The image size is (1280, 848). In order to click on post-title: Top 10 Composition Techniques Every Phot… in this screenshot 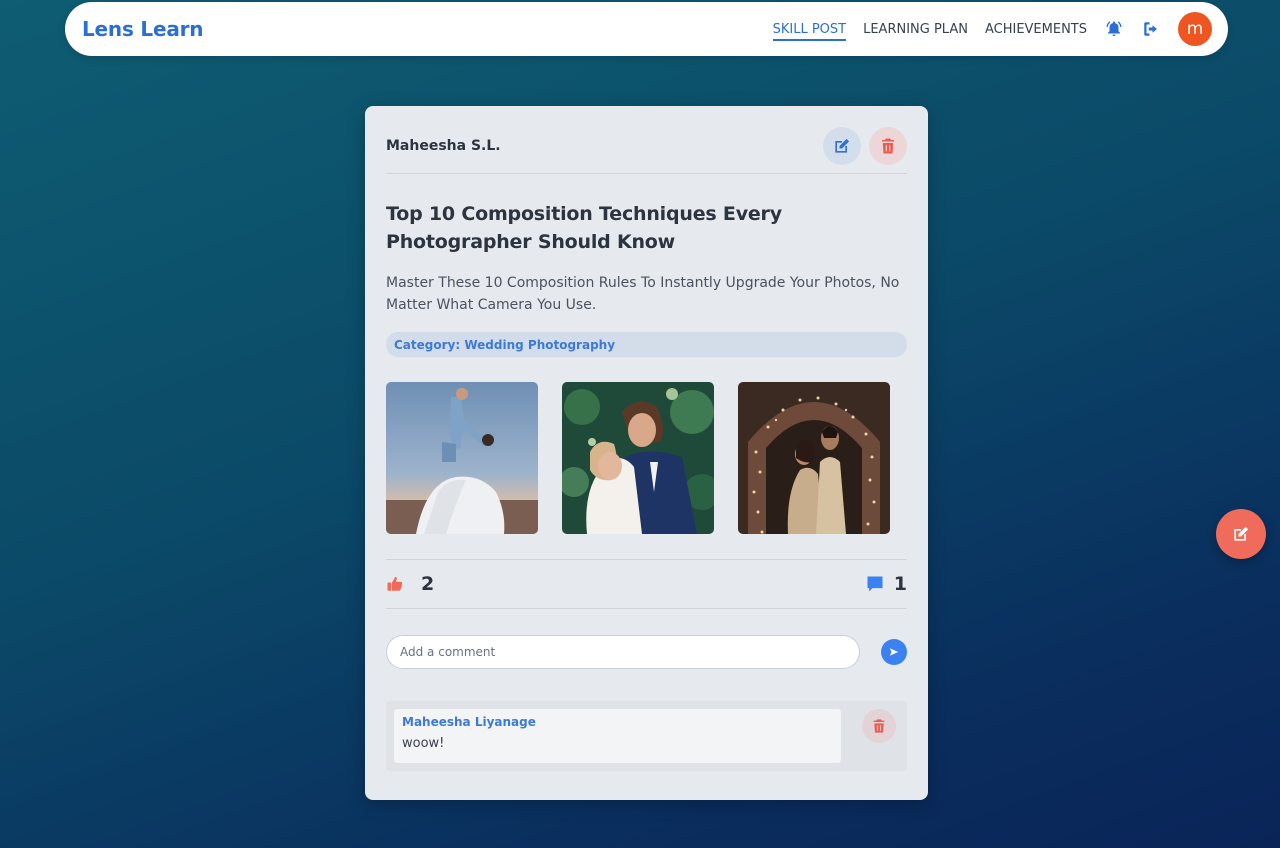, I will do `click(584, 228)`.